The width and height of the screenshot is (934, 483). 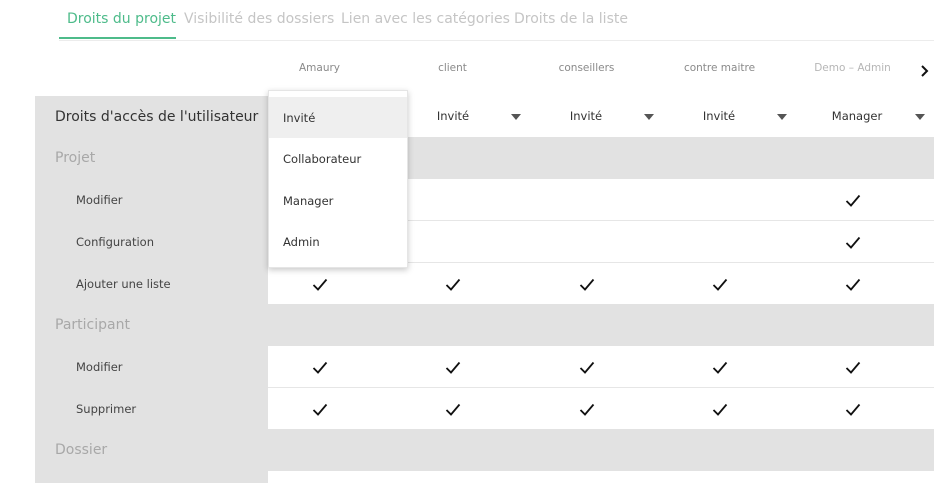 I want to click on column-header-demo-admin: Demo – Admin, so click(x=852, y=68).